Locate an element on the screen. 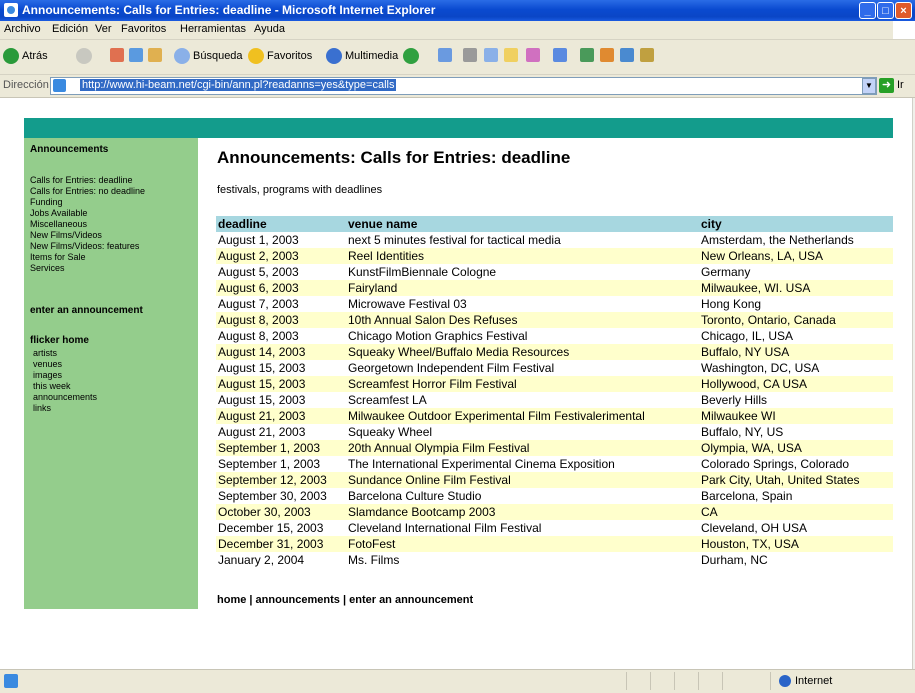 This screenshot has width=915, height=693. cell-city: Washington, DC, USA is located at coordinates (760, 368).